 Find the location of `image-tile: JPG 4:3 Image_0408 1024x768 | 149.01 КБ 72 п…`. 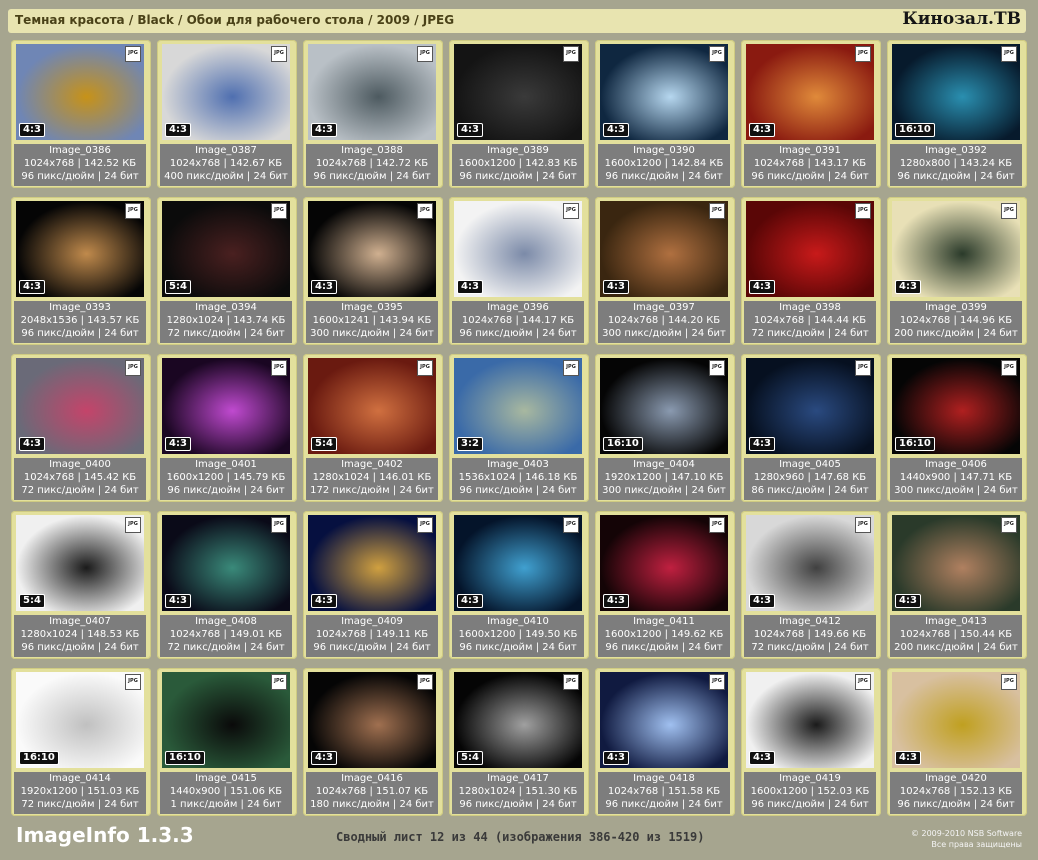

image-tile: JPG 4:3 Image_0408 1024x768 | 149.01 КБ 72 п… is located at coordinates (227, 585).